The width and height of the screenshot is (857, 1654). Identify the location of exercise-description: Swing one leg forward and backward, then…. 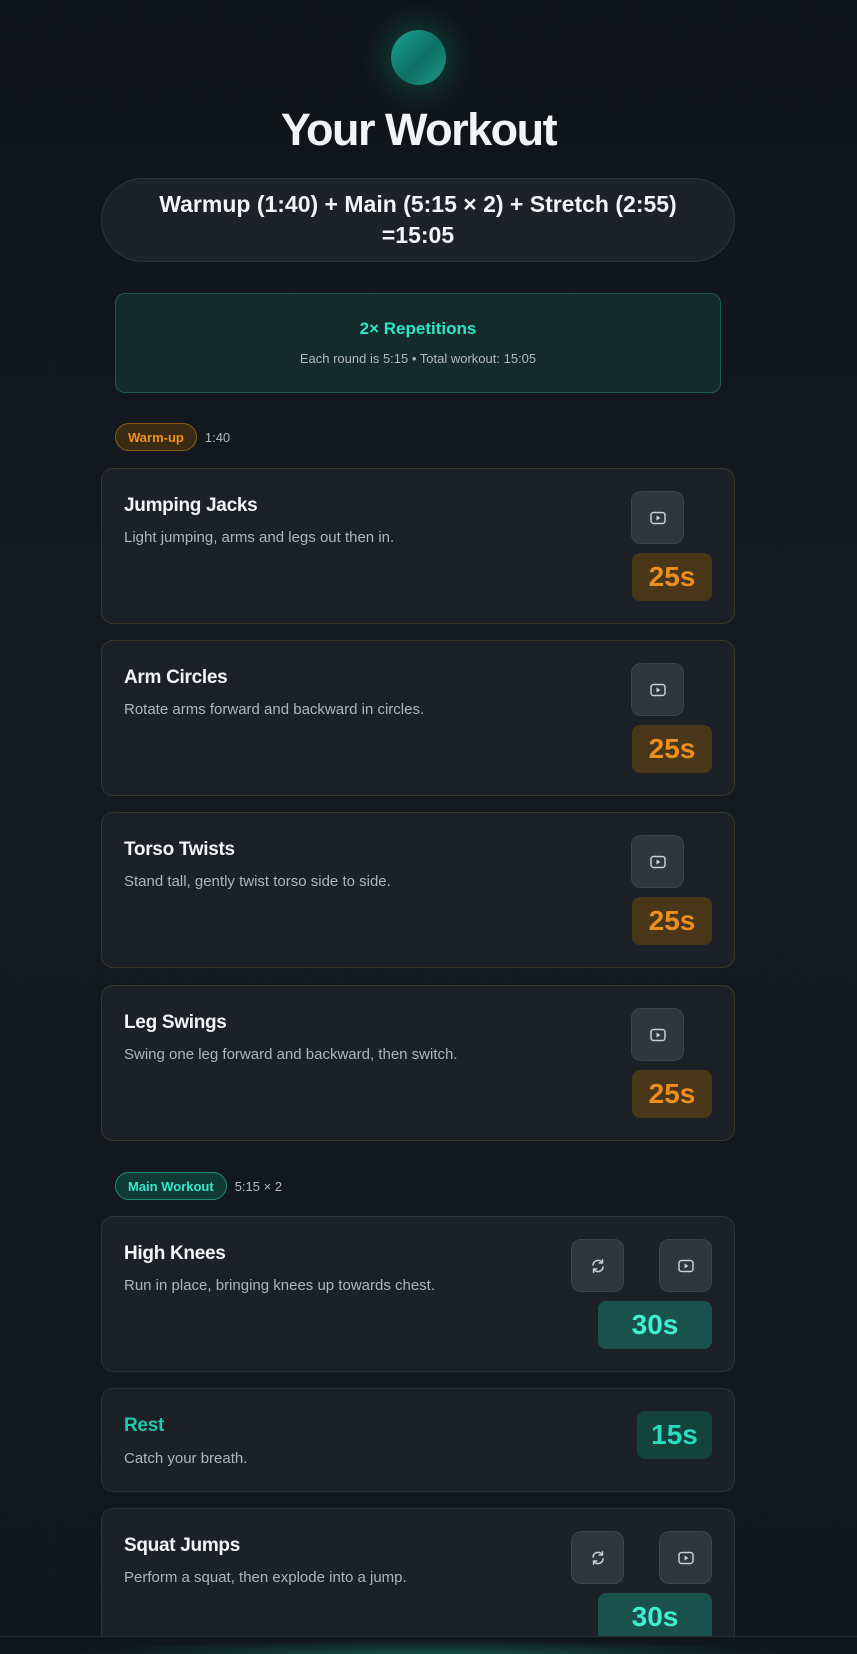
(291, 1054).